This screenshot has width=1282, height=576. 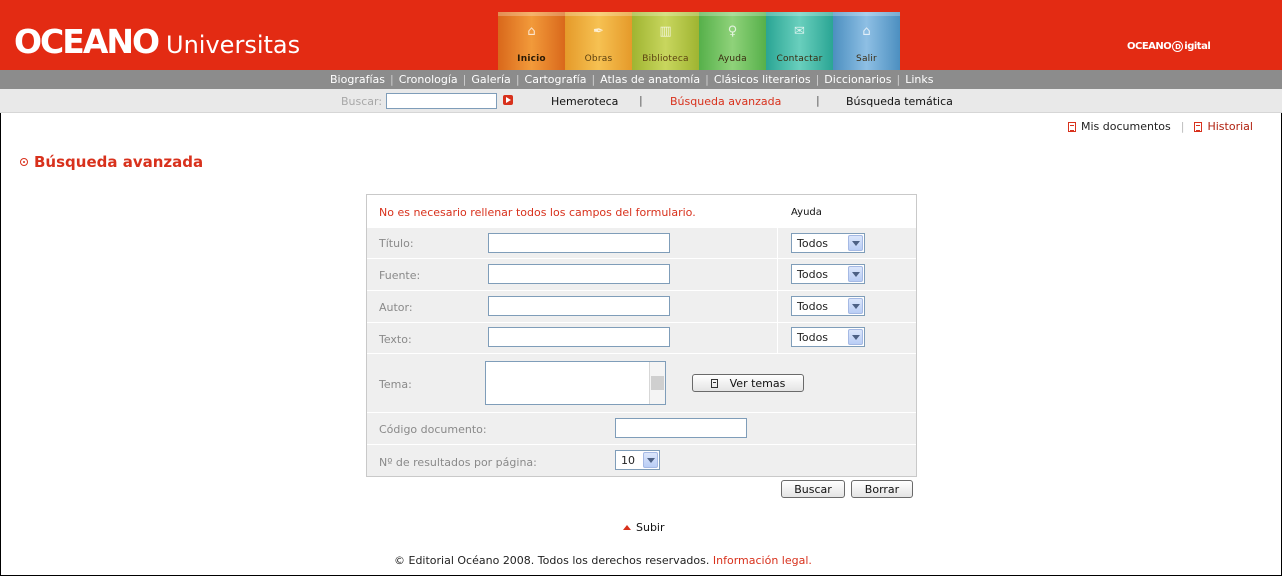 I want to click on fuente-scope-value: Todos, so click(x=813, y=274).